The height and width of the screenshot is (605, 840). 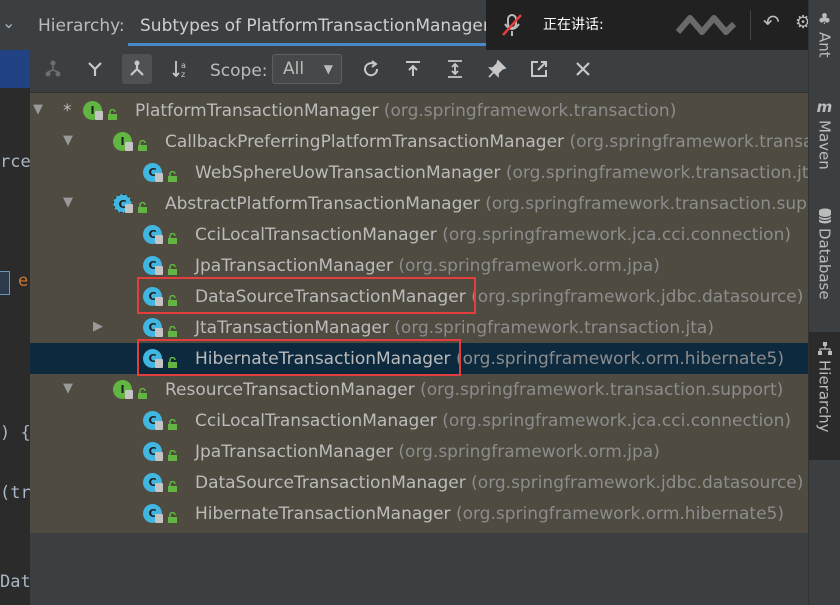 I want to click on collapse-arrow-icon: ▶, so click(x=100, y=327).